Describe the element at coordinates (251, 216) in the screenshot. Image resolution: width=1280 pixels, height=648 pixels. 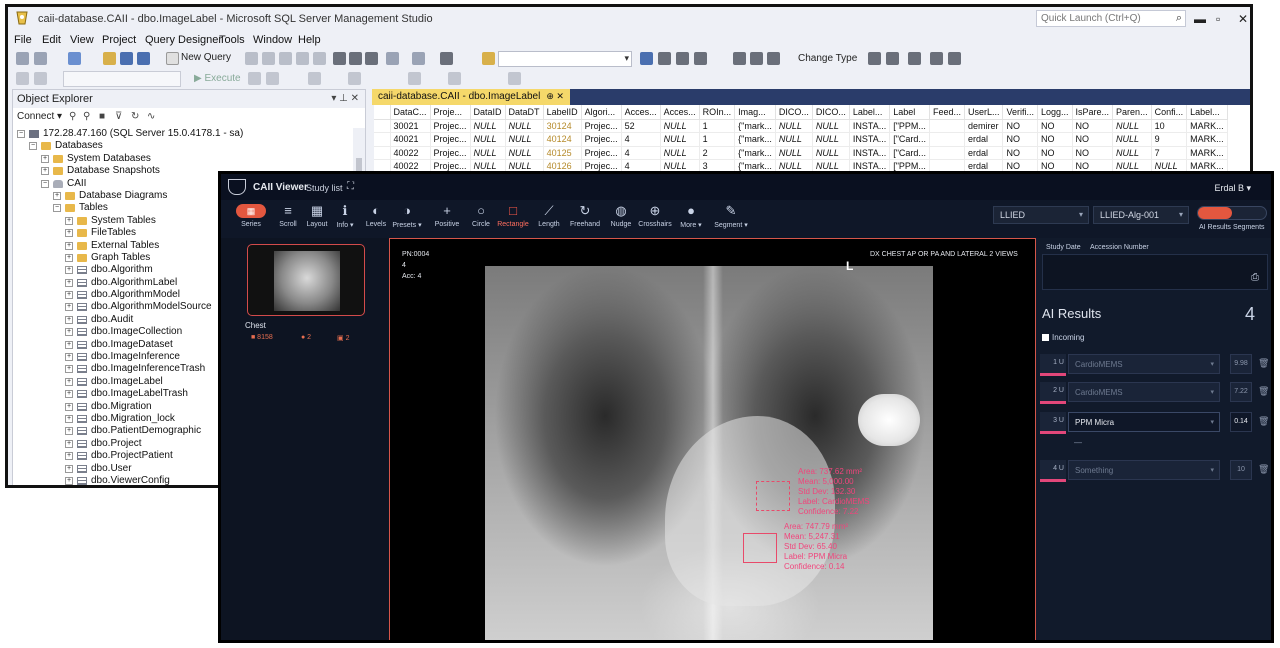
I see `tool-series: ▦ Series` at that location.